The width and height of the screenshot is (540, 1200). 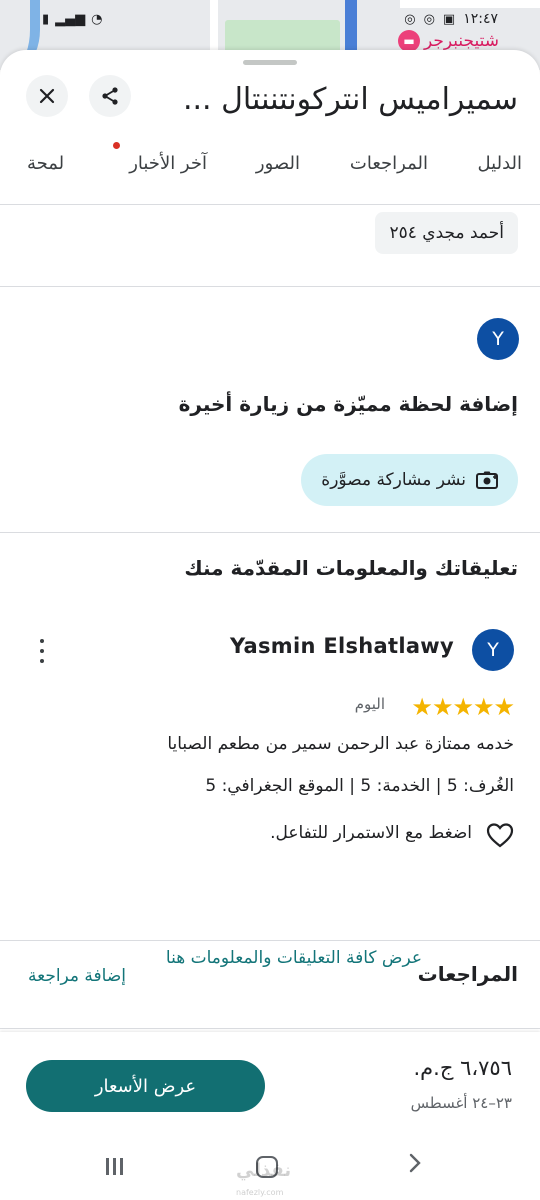 What do you see at coordinates (42, 651) in the screenshot?
I see `more-options-icon` at bounding box center [42, 651].